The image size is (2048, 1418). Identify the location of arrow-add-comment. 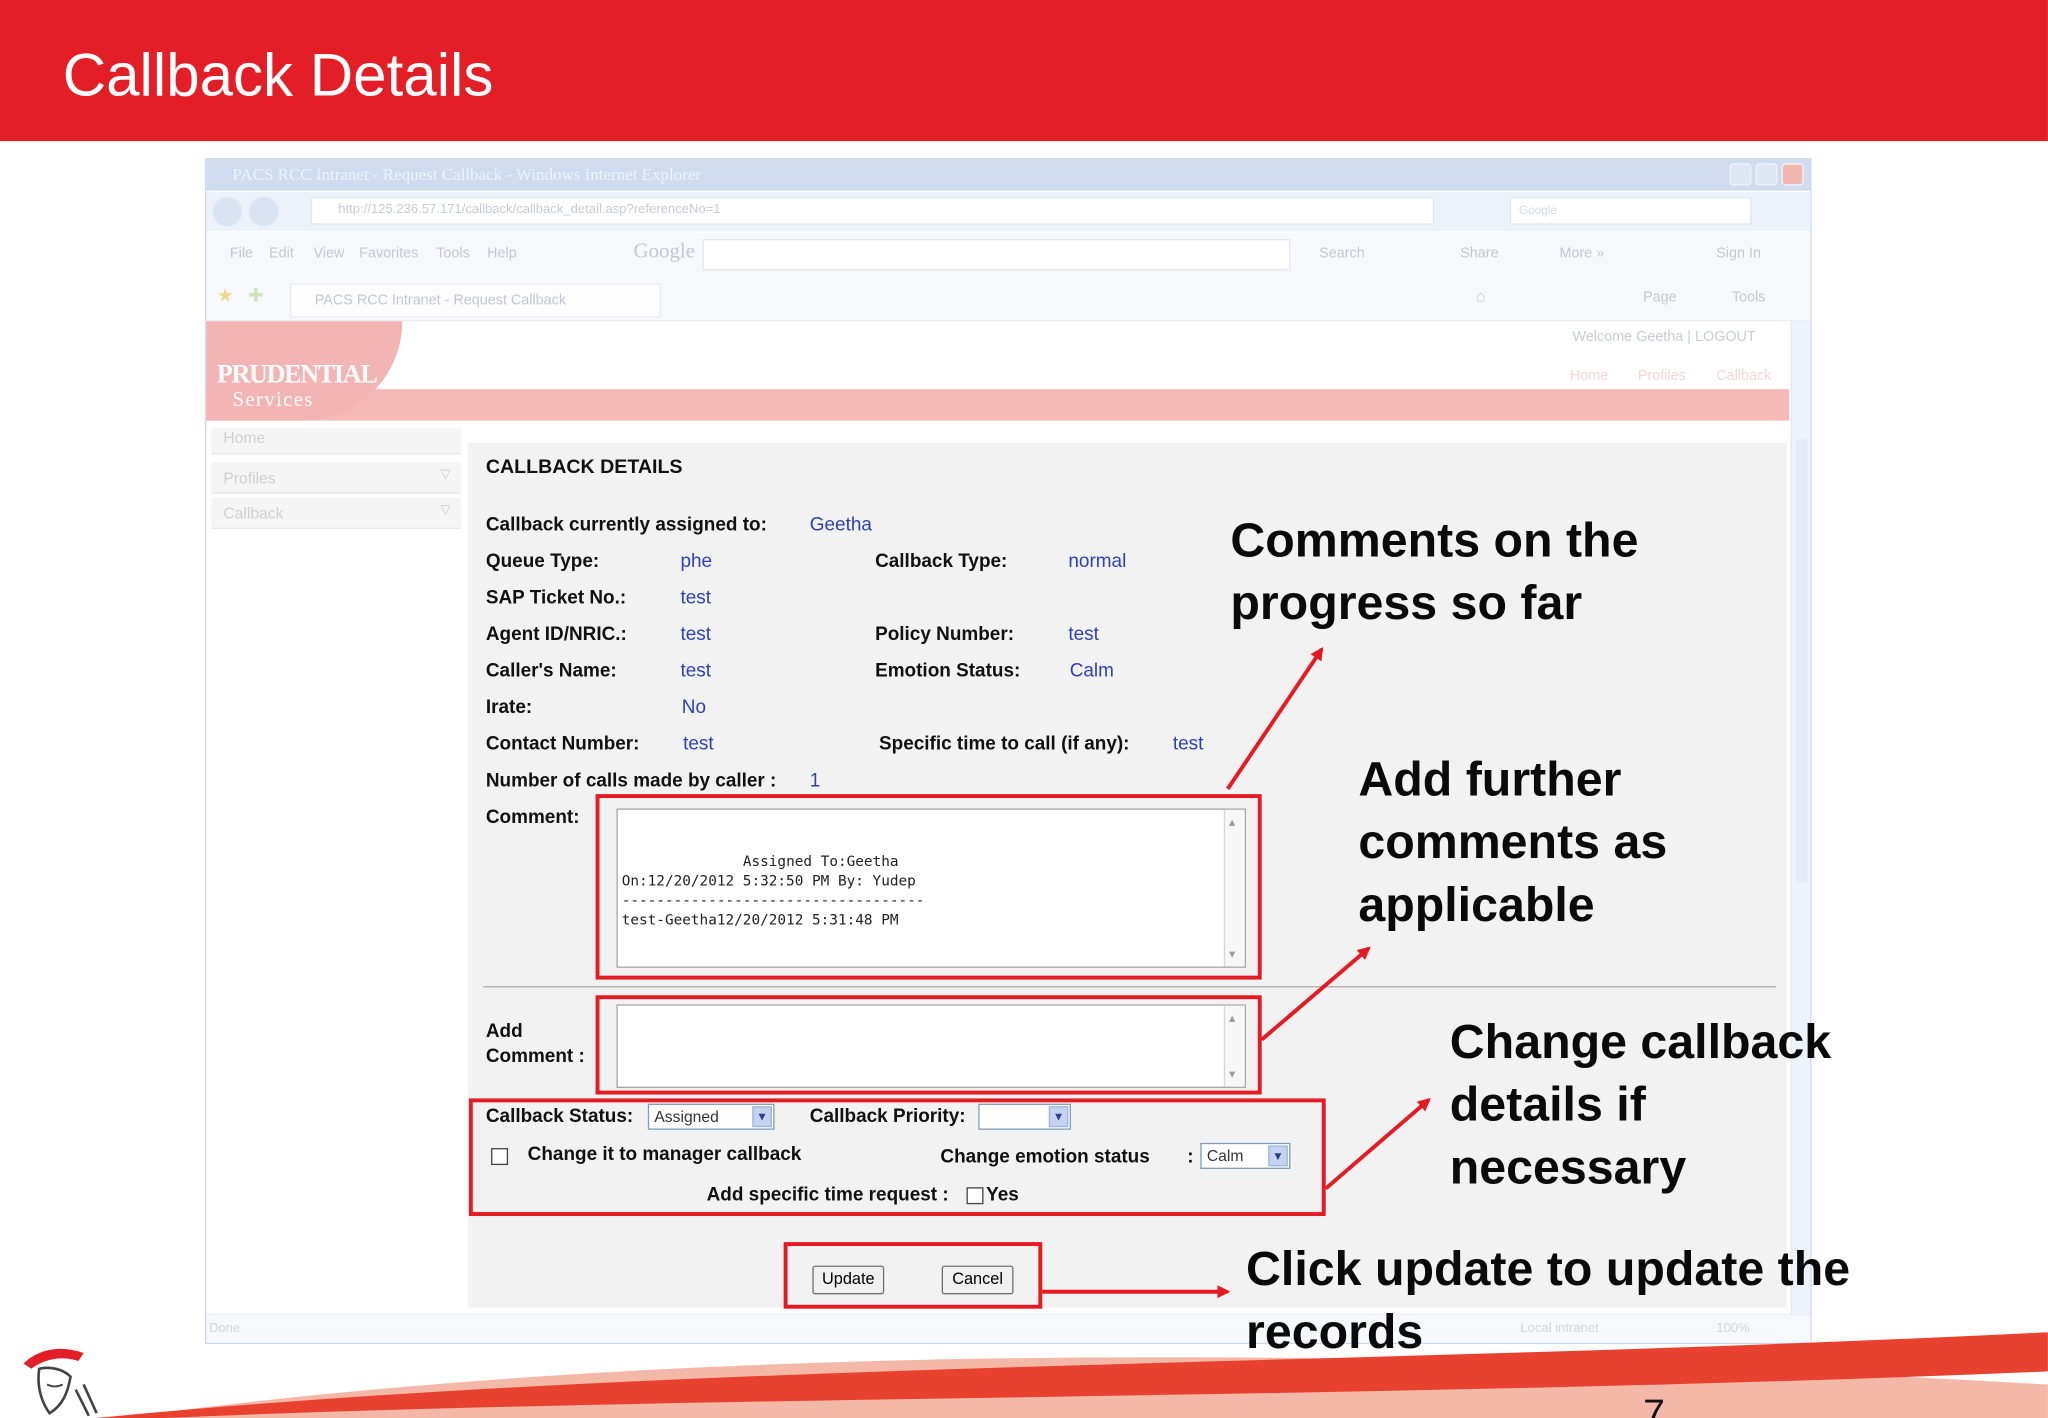
(1315, 994).